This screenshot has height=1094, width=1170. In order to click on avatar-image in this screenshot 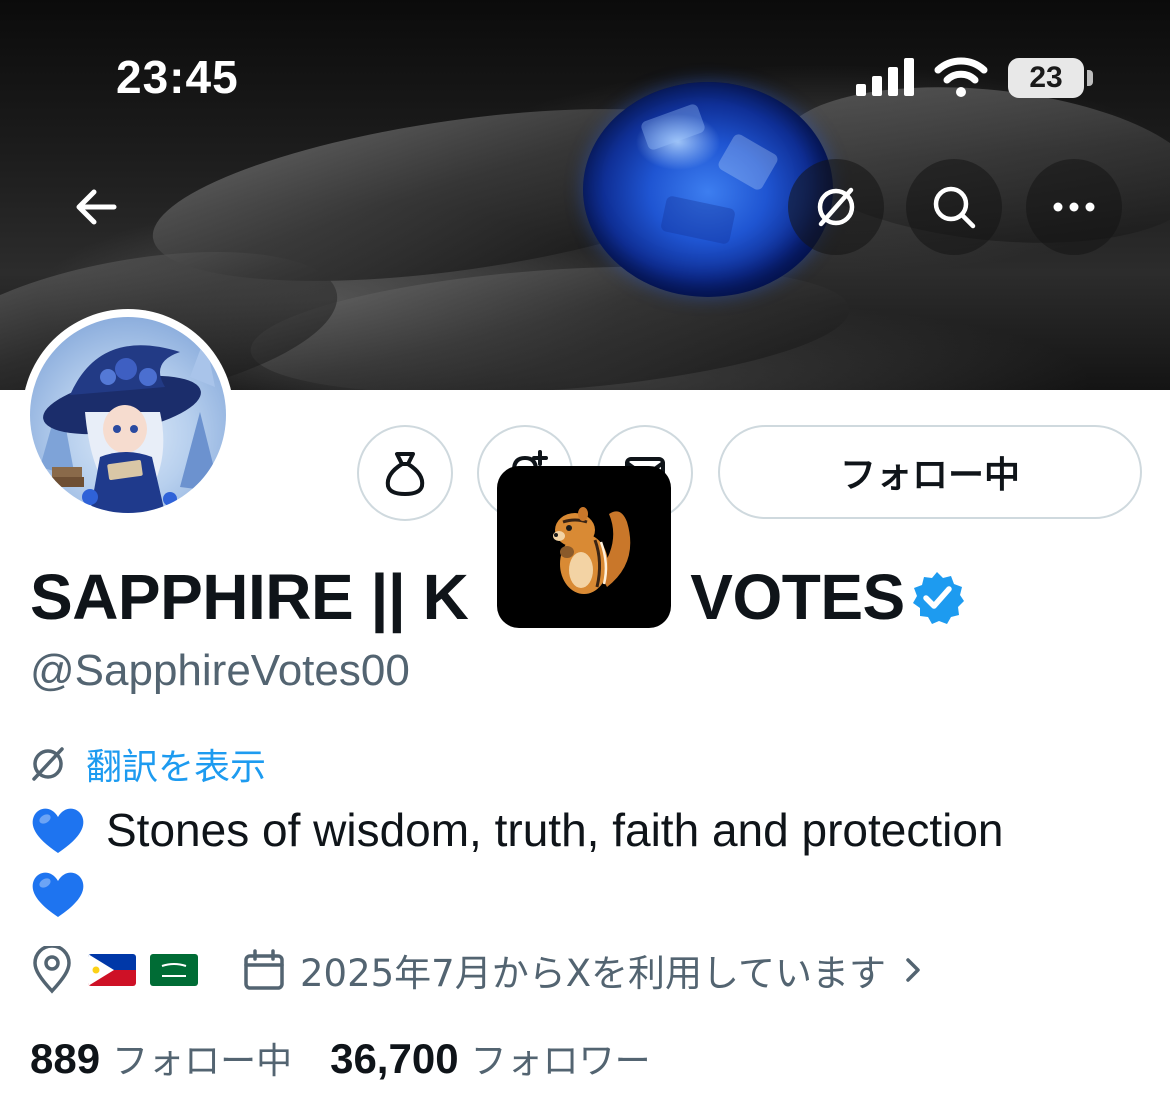, I will do `click(128, 415)`.